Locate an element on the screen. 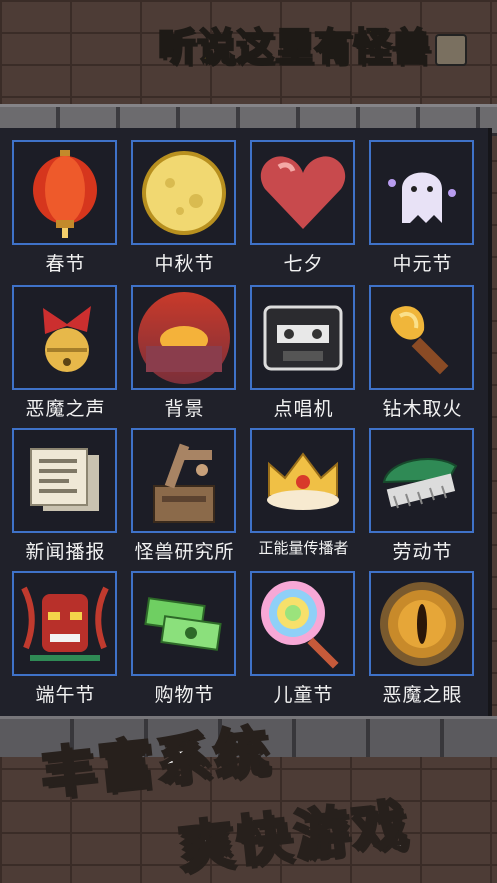  item-label: 七夕 is located at coordinates (303, 264).